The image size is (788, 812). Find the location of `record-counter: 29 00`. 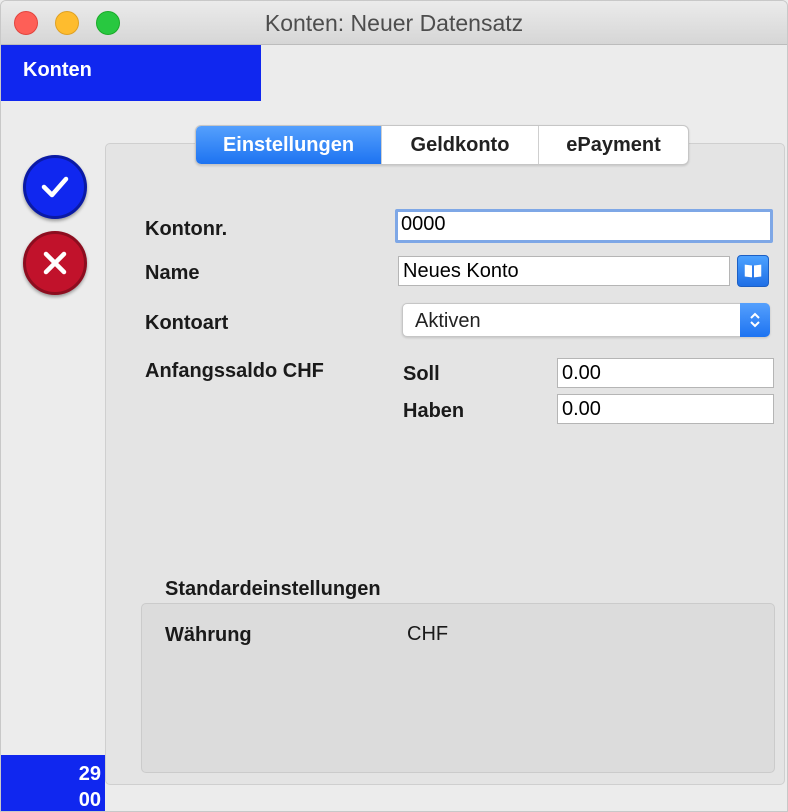

record-counter: 29 00 is located at coordinates (53, 783).